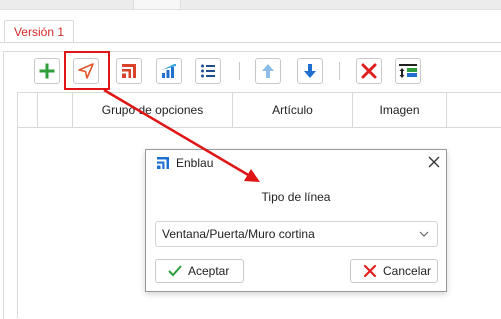  I want to click on chevron-down-icon, so click(424, 234).